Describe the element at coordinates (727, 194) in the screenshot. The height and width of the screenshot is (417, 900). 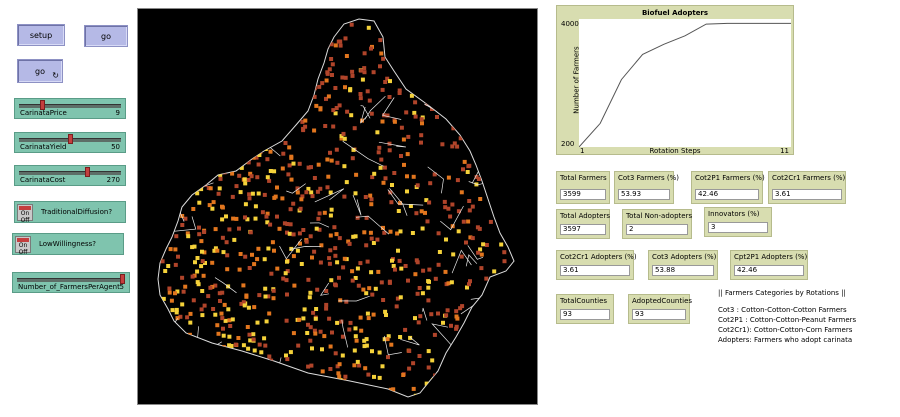
I see `monitor-value: 42.46` at that location.